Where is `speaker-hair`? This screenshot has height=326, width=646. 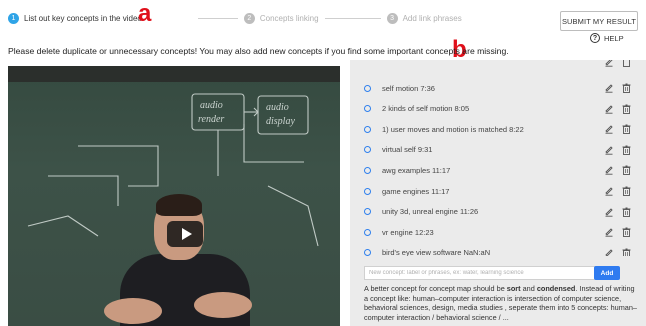
speaker-hair is located at coordinates (179, 205).